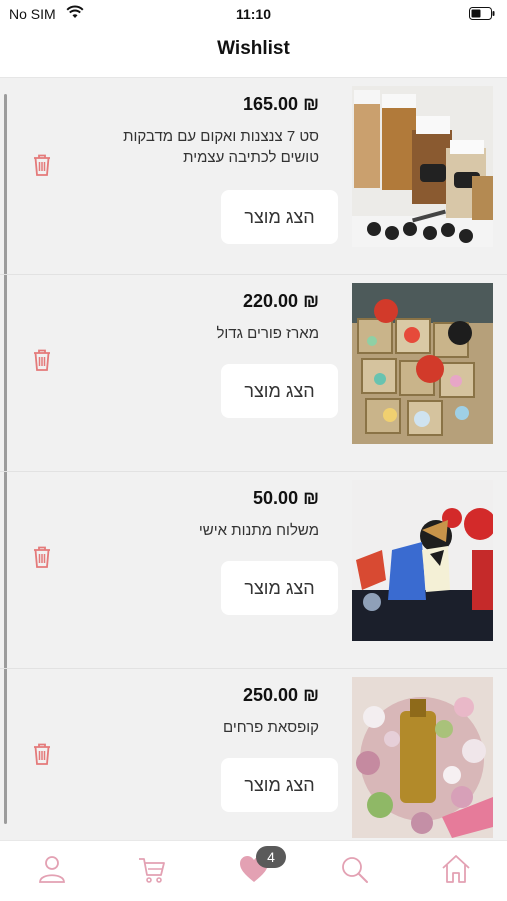 The height and width of the screenshot is (901, 507). What do you see at coordinates (286, 498) in the screenshot?
I see `product-price: ₪ 50.00` at bounding box center [286, 498].